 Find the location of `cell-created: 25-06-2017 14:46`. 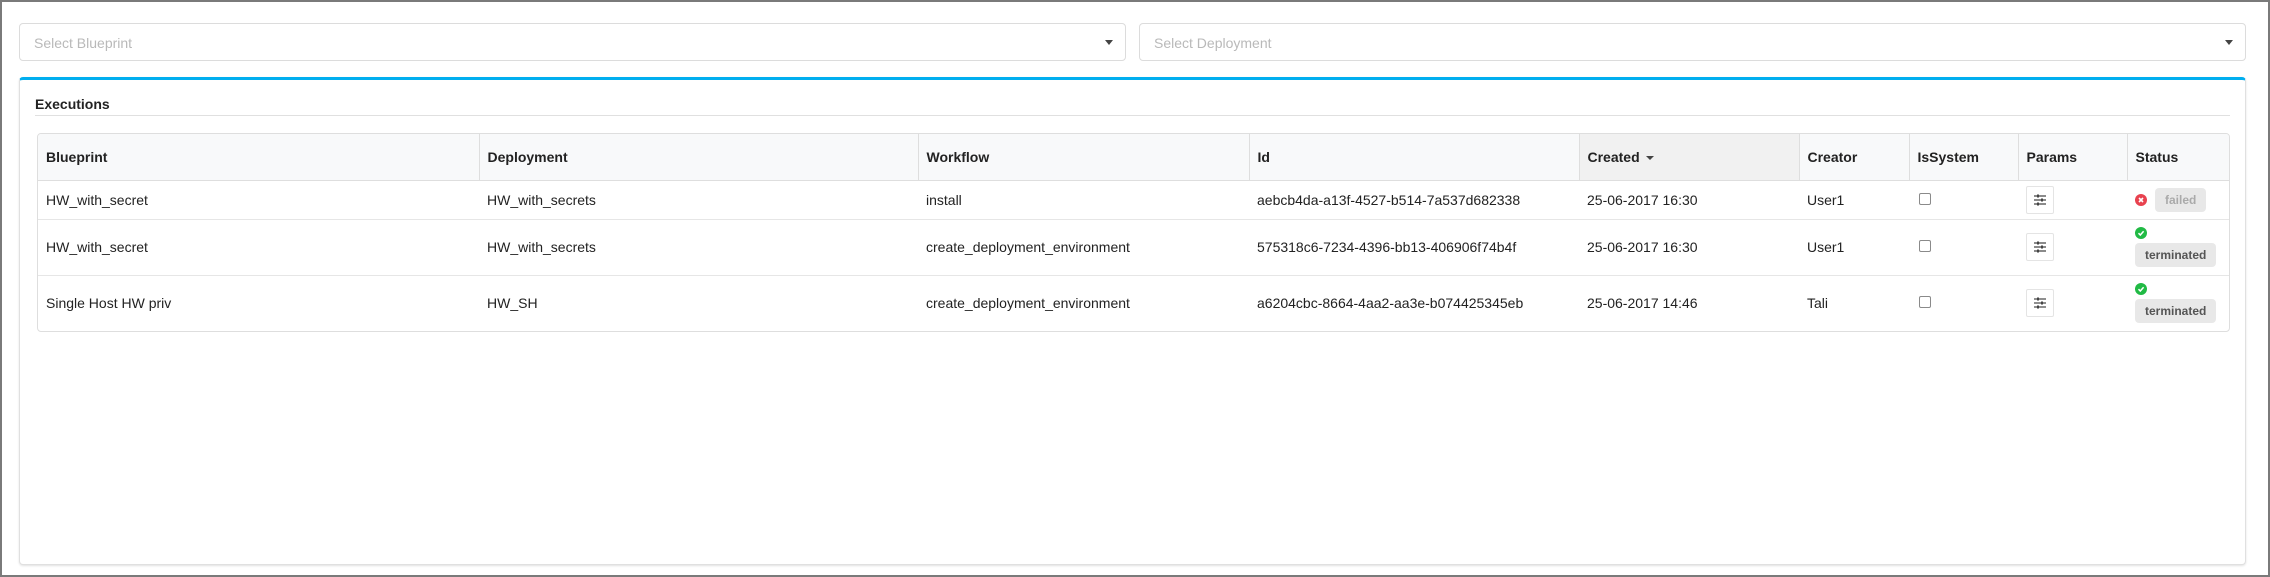

cell-created: 25-06-2017 14:46 is located at coordinates (1689, 302).